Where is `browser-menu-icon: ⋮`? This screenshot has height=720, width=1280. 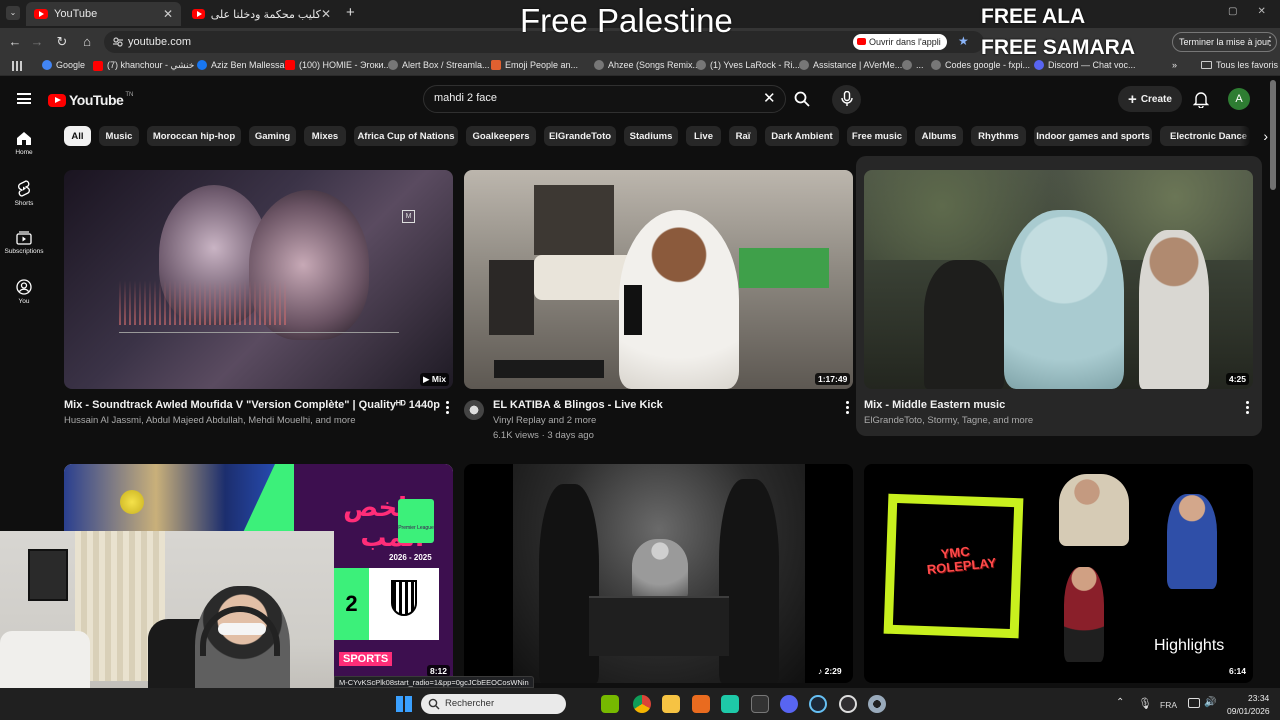
browser-menu-icon: ⋮ is located at coordinates (1270, 41).